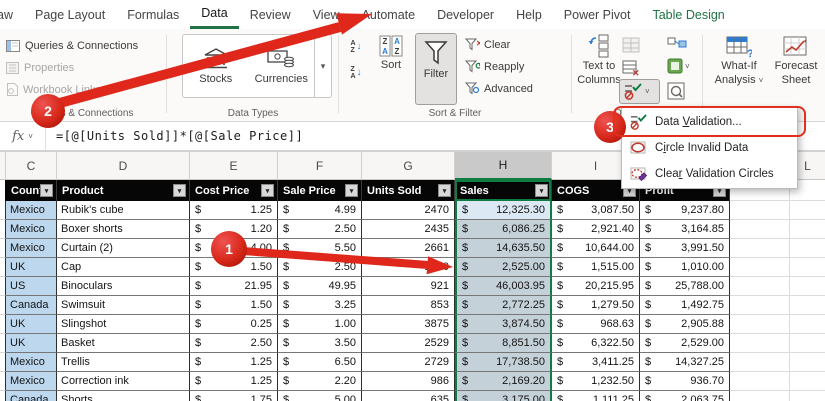 The image size is (825, 401). What do you see at coordinates (320, 305) in the screenshot?
I see `sale-price-cell: $3.25` at bounding box center [320, 305].